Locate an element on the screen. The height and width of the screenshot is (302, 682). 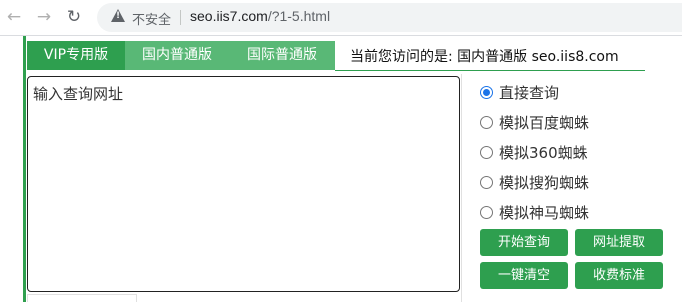
extract-url-button: 网址提取 is located at coordinates (619, 242).